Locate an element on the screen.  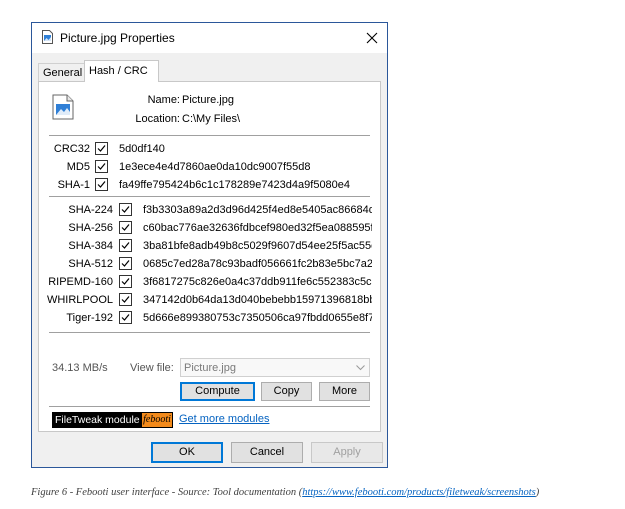
ripemd160-checkbox is located at coordinates (125, 281).